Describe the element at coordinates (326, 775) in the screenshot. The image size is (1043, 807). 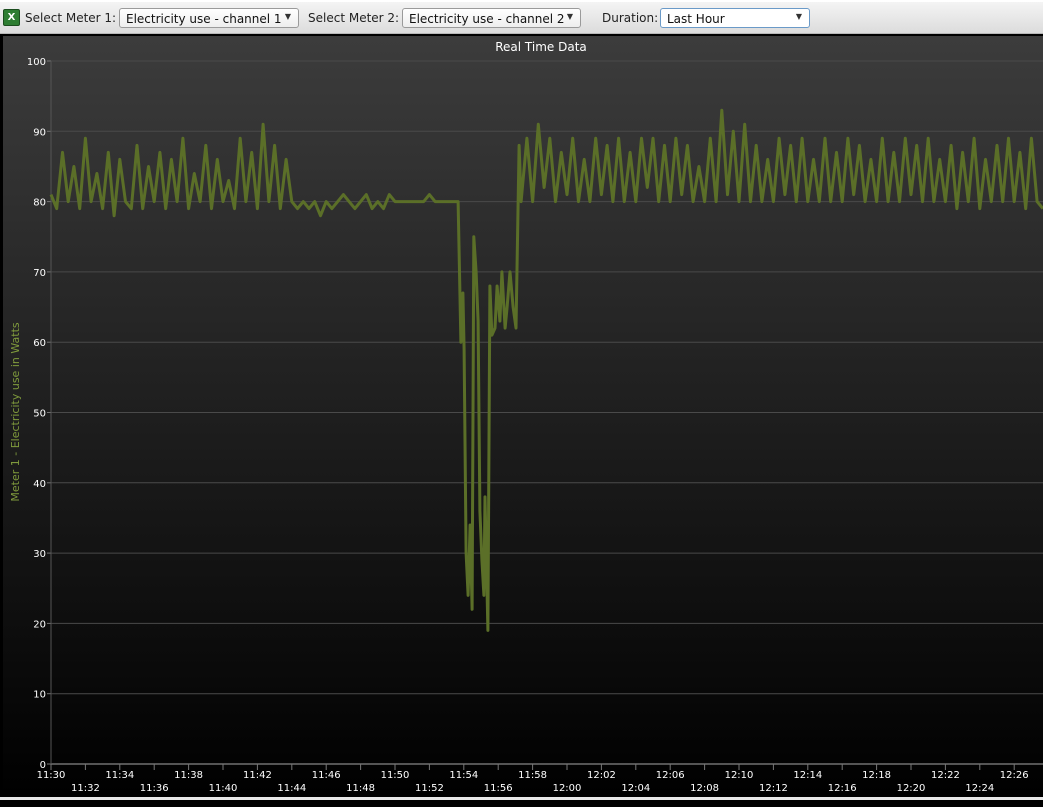
I see `x-tick-label: 11:46` at that location.